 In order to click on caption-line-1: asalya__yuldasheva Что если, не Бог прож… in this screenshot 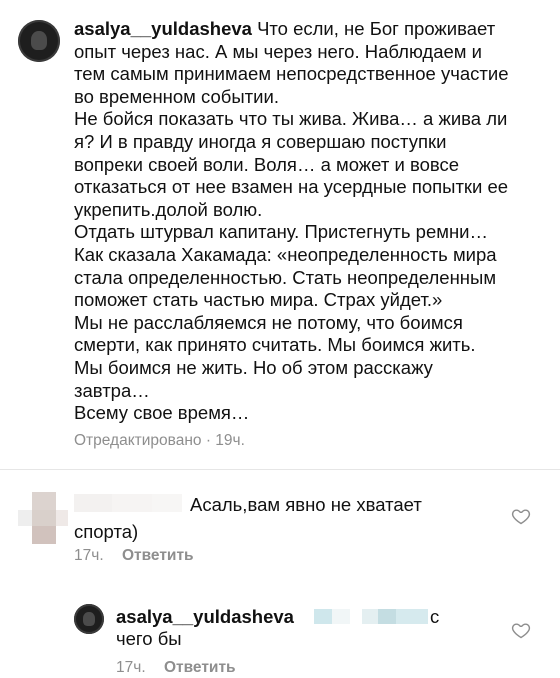, I will do `click(285, 28)`.